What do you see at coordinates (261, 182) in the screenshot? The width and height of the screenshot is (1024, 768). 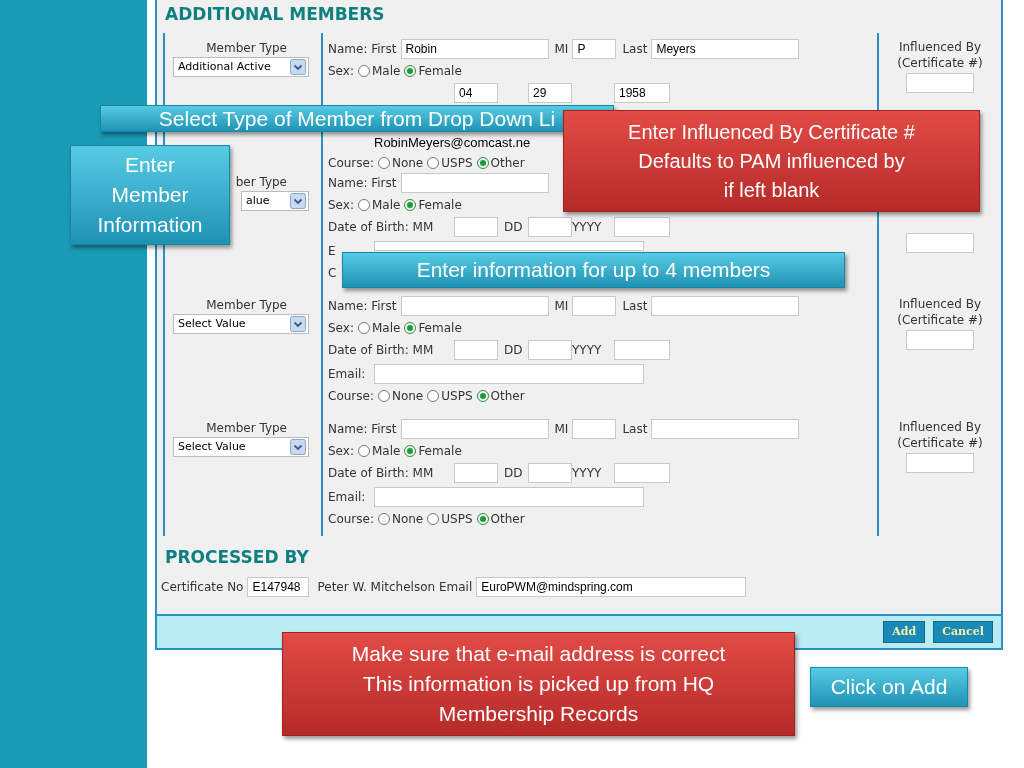 I see `field-label: ber Type` at bounding box center [261, 182].